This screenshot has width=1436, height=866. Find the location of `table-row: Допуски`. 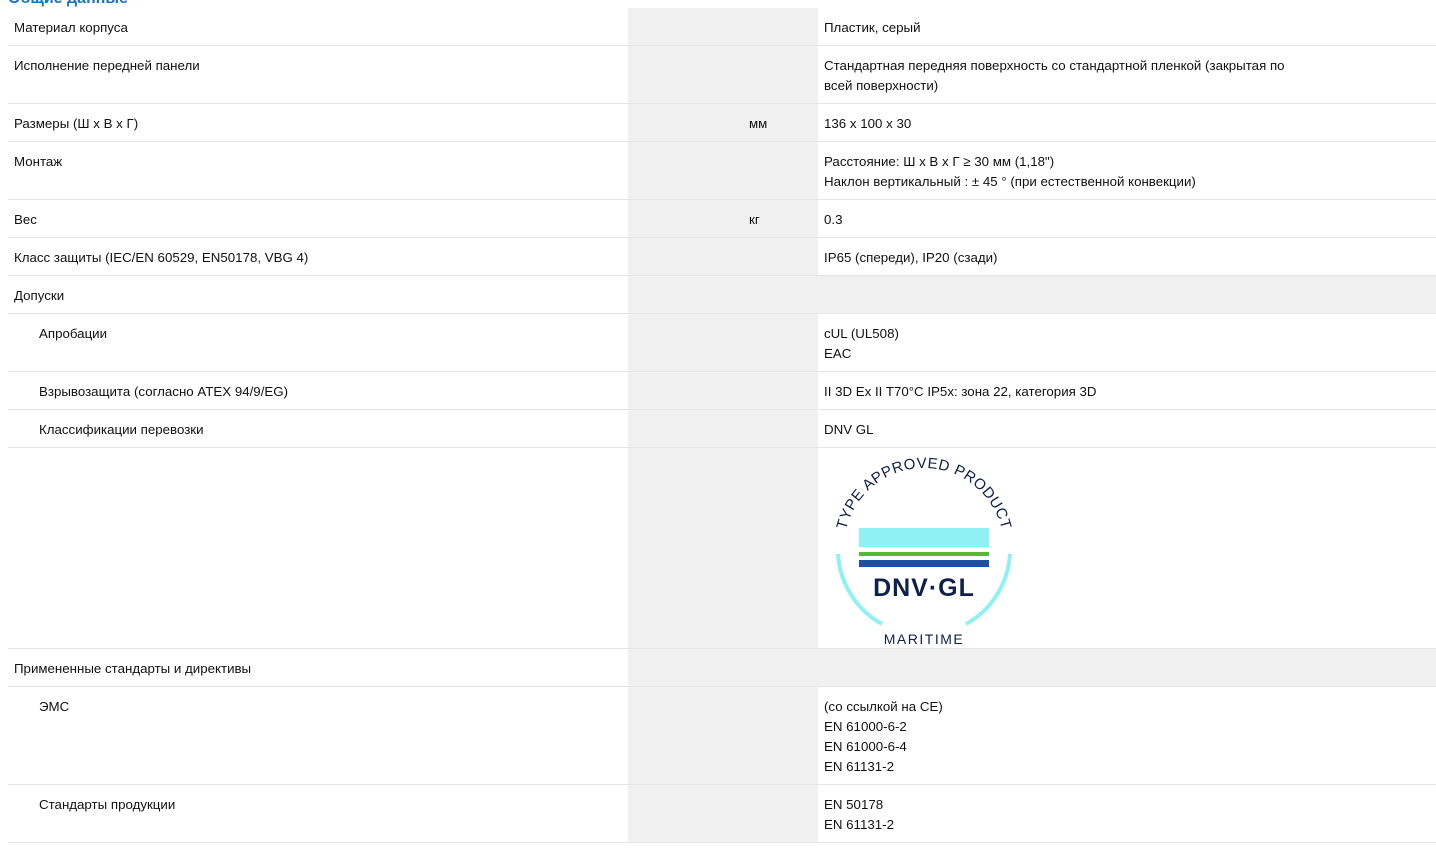

table-row: Допуски is located at coordinates (722, 294).